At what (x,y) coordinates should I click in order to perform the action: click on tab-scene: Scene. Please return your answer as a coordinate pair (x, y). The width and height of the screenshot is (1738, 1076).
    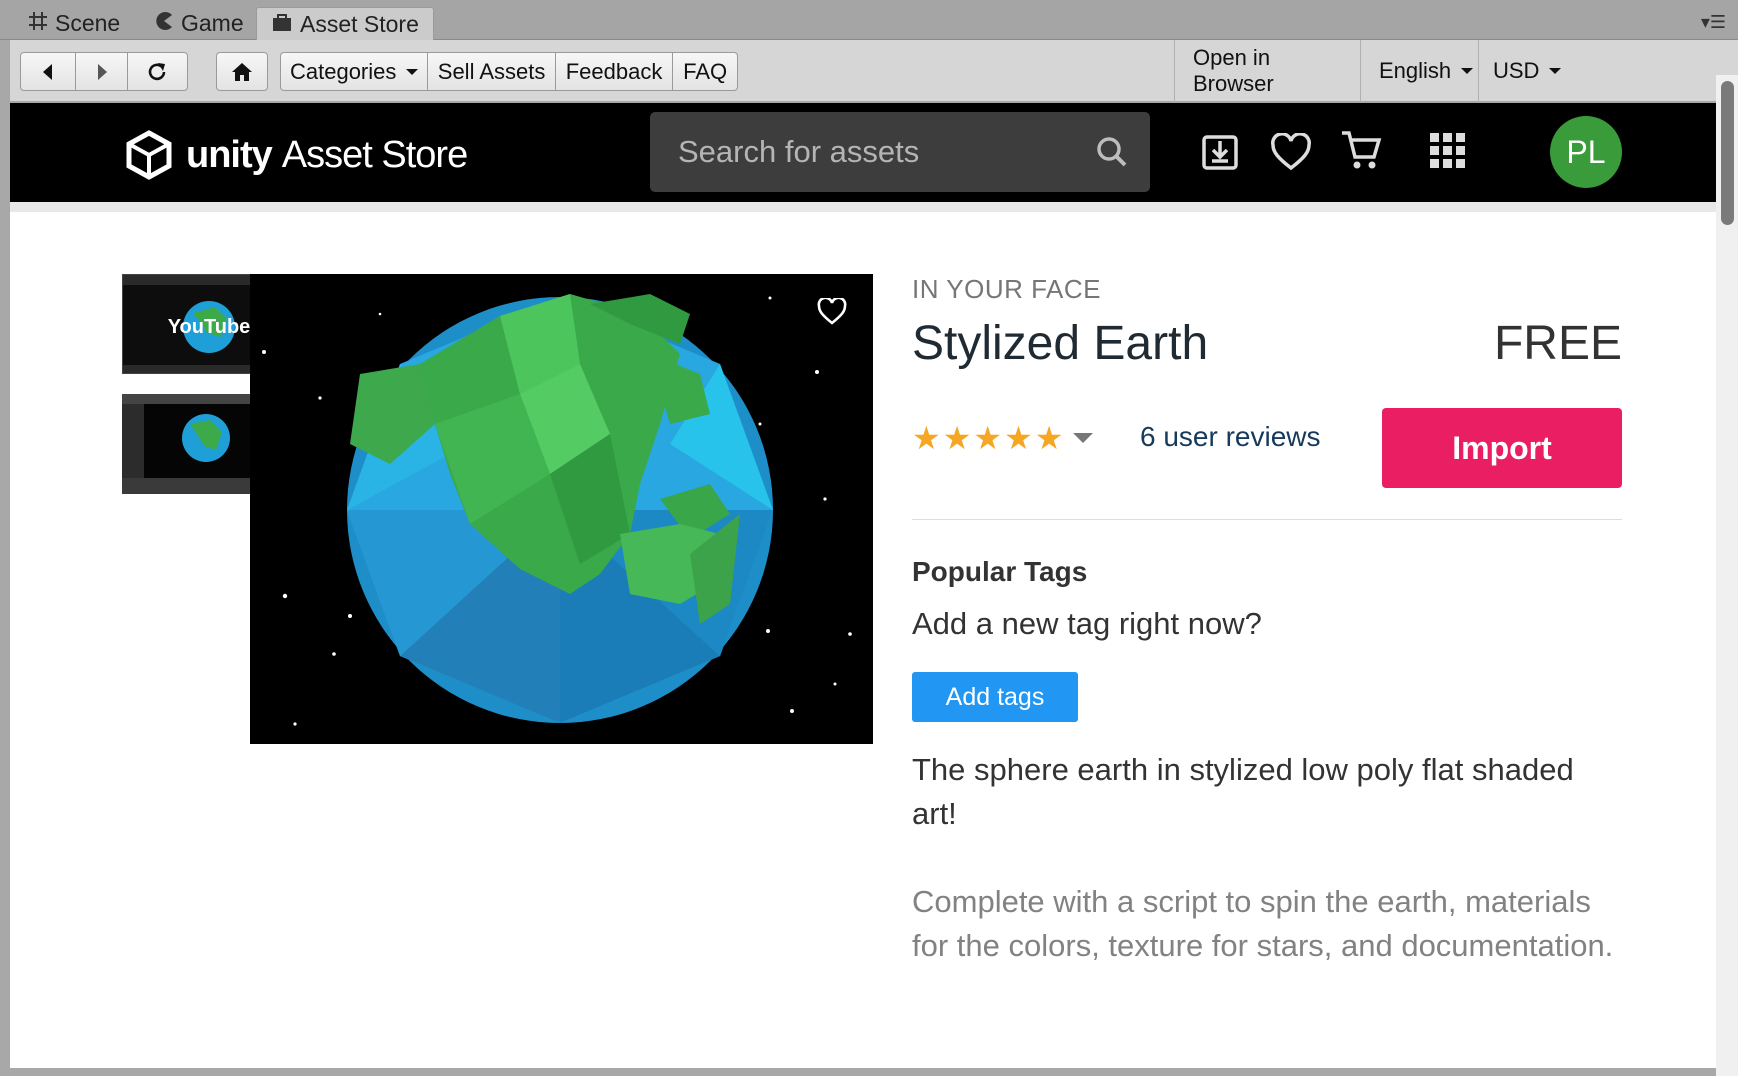
    Looking at the image, I should click on (74, 23).